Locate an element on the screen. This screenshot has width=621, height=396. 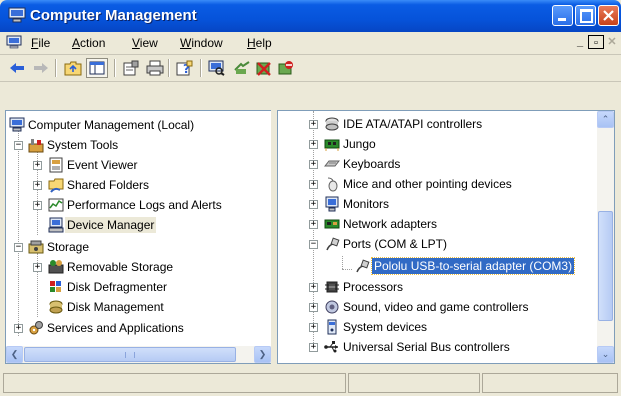
device-category-label: Jungo is located at coordinates (359, 144).